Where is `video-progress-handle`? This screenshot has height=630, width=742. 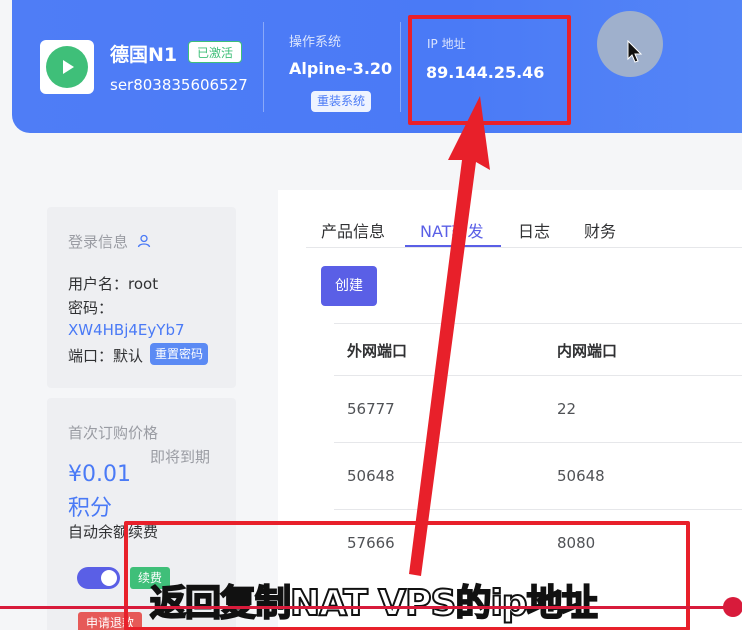
video-progress-handle is located at coordinates (732, 607).